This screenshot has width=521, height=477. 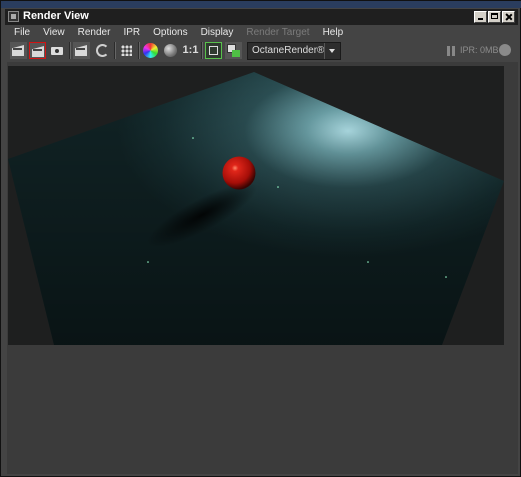 I want to click on minimize-button, so click(x=480, y=17).